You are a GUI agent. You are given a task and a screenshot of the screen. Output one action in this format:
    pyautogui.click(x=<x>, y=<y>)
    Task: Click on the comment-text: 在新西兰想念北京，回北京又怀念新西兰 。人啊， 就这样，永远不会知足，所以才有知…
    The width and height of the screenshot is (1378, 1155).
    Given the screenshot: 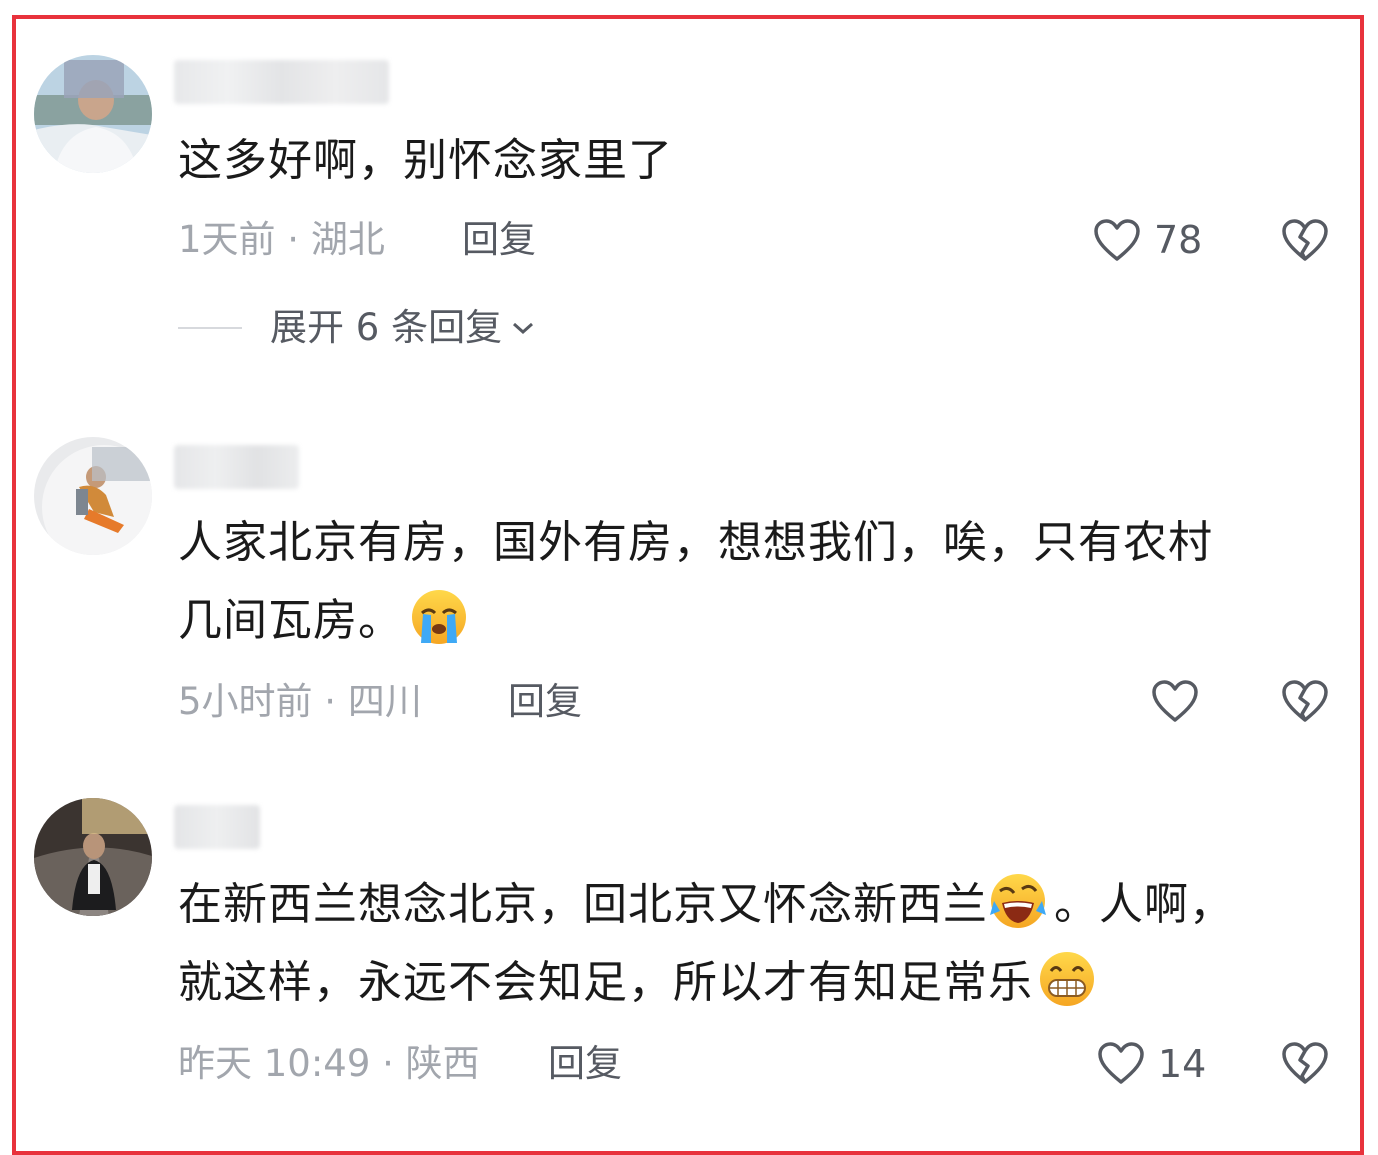 What is the action you would take?
    pyautogui.click(x=743, y=944)
    